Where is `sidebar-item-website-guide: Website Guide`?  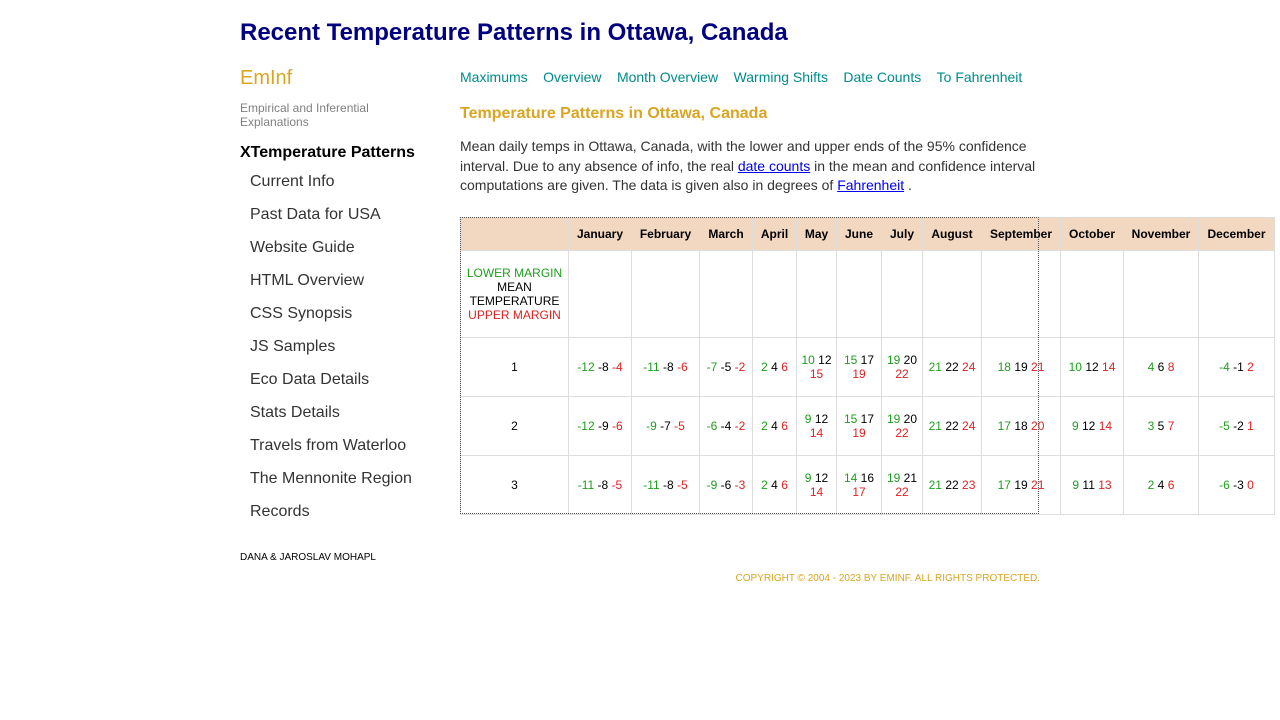
sidebar-item-website-guide: Website Guide is located at coordinates (345, 247).